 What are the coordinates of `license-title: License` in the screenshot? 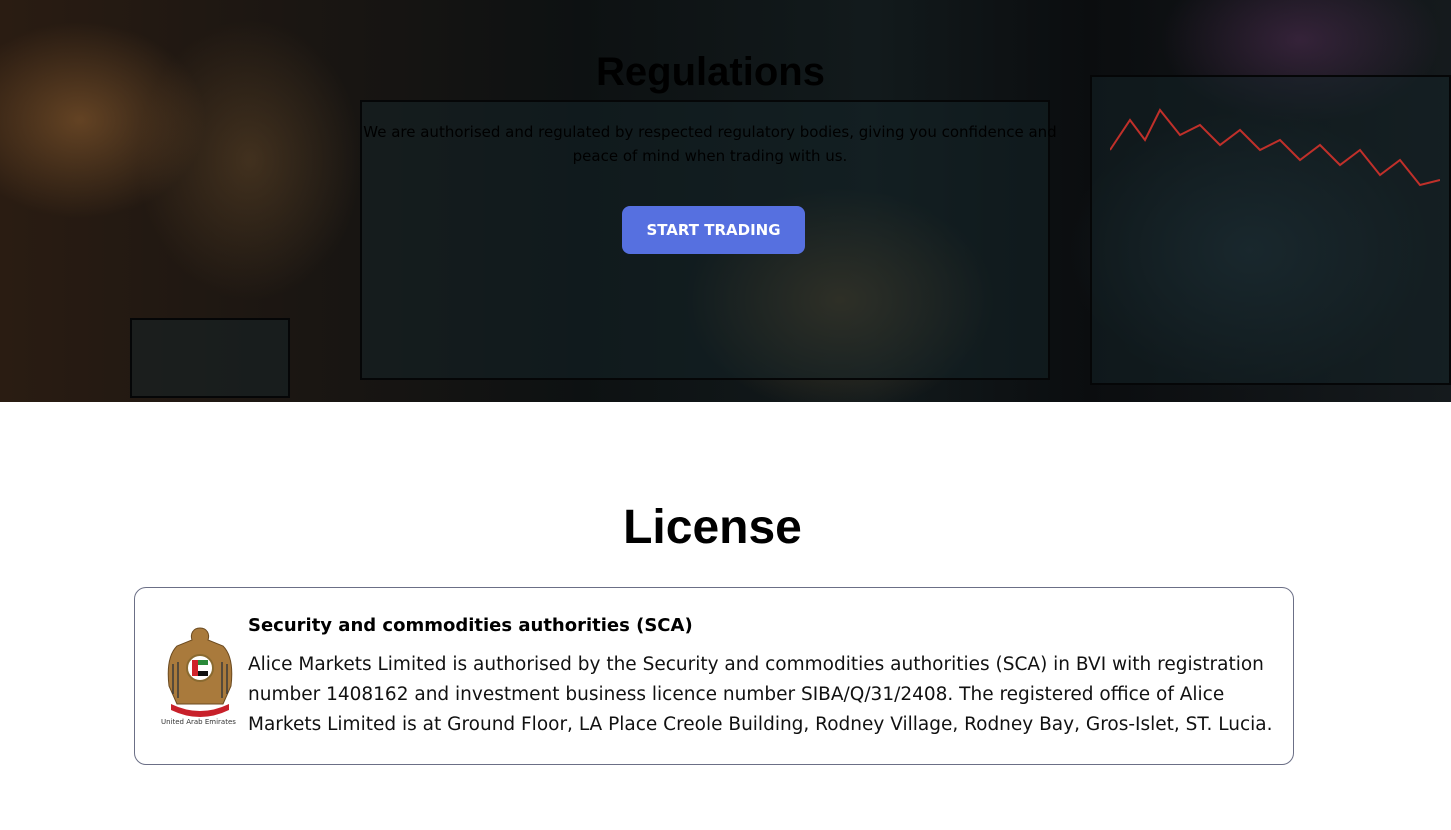 It's located at (712, 527).